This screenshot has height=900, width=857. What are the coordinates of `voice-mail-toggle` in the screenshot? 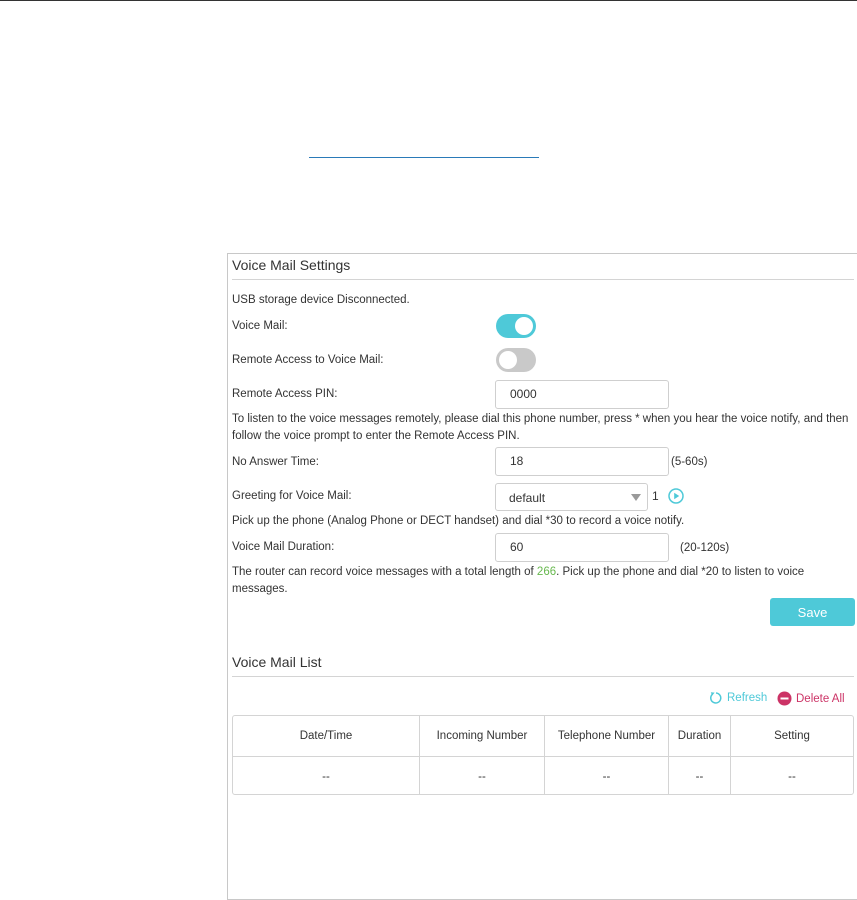 It's located at (516, 326).